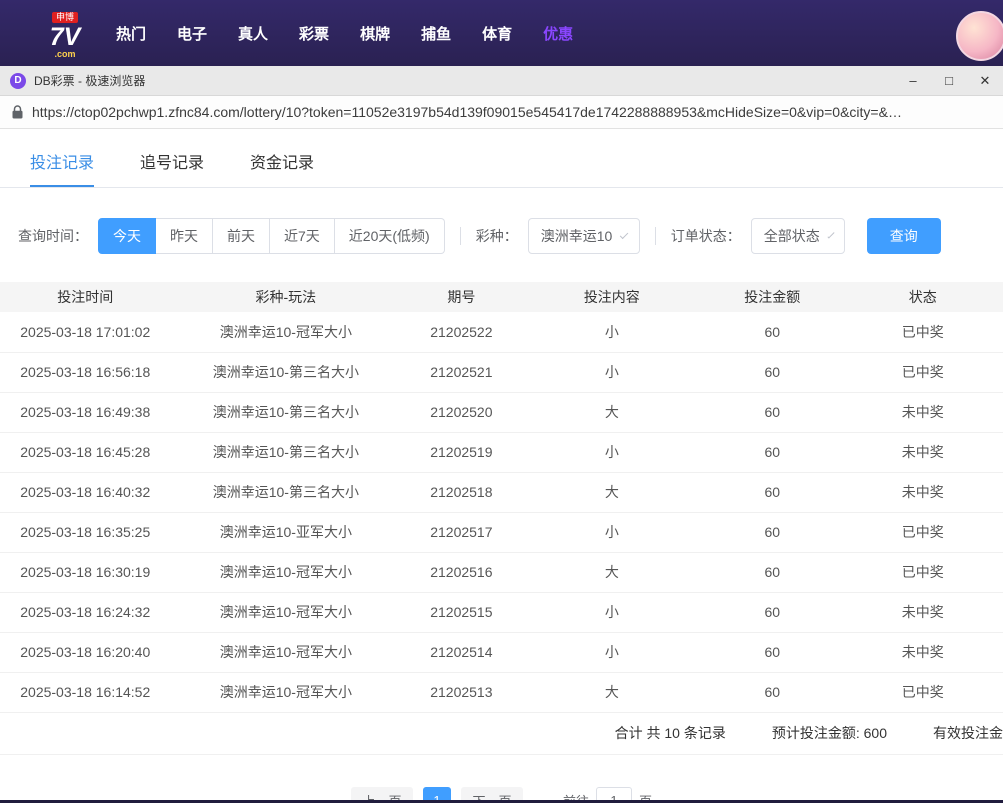 The width and height of the screenshot is (1003, 803). What do you see at coordinates (282, 168) in the screenshot?
I see `tab-fund-records: 资金记录` at bounding box center [282, 168].